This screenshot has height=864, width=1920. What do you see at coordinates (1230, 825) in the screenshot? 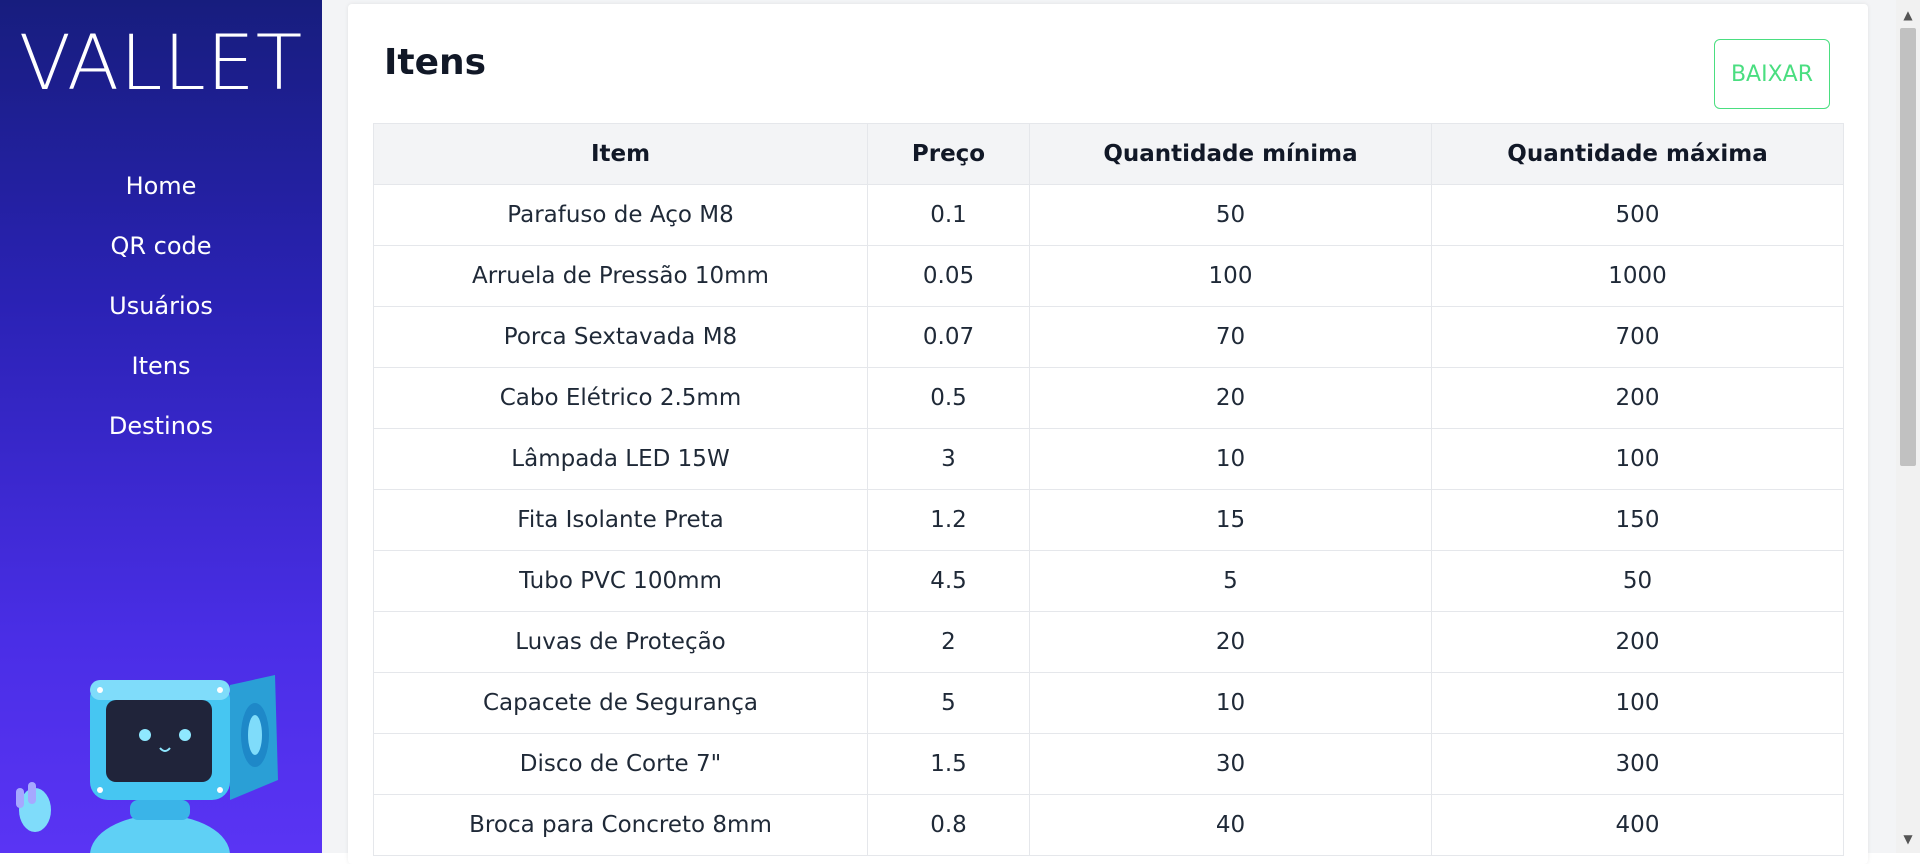
I see `cell-quantidade-minima: 40` at bounding box center [1230, 825].